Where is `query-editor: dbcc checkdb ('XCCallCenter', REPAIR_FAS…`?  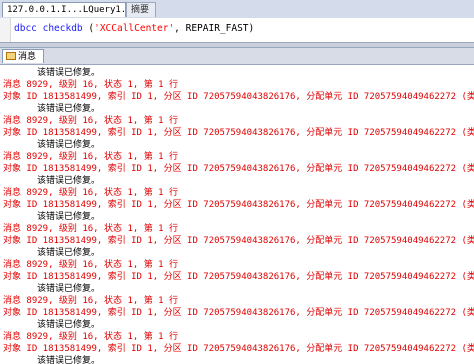
query-editor: dbcc checkdb ('XCCallCenter', REPAIR_FAS… is located at coordinates (237, 30).